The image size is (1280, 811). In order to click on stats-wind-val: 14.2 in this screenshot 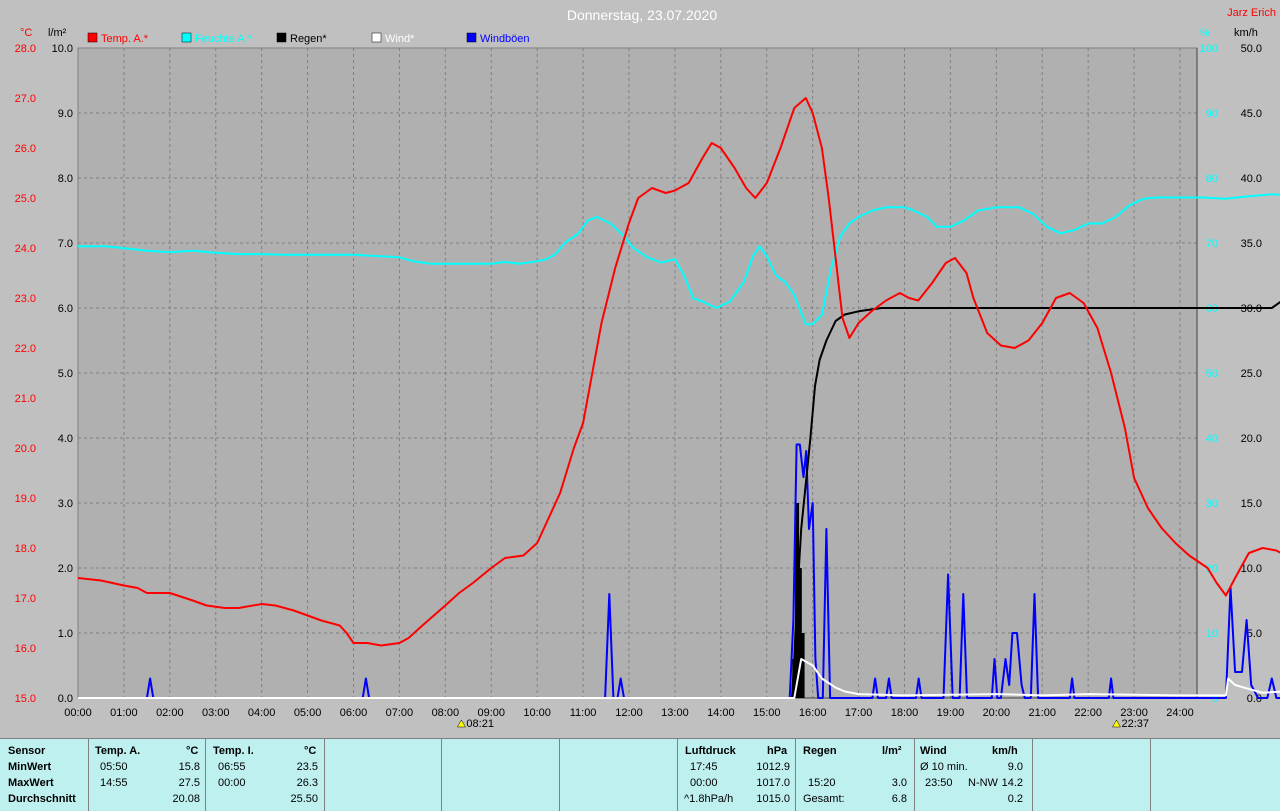, I will do `click(1012, 783)`.